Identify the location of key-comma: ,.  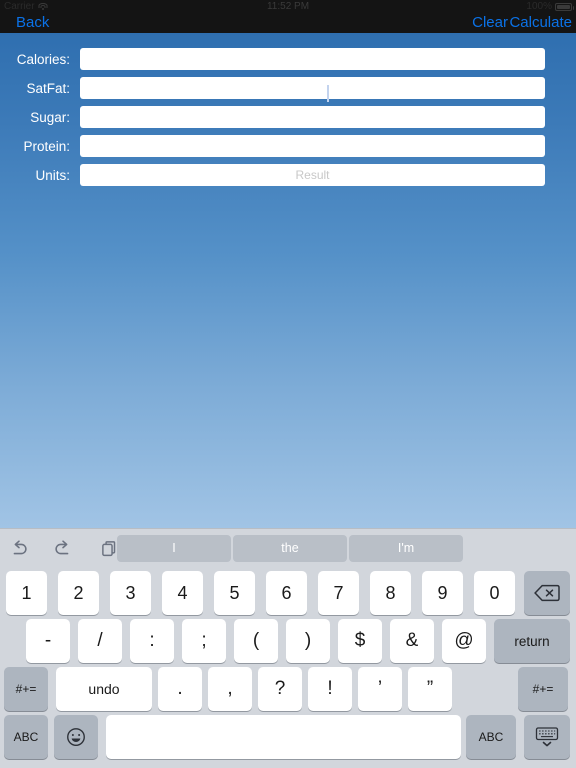
(230, 689).